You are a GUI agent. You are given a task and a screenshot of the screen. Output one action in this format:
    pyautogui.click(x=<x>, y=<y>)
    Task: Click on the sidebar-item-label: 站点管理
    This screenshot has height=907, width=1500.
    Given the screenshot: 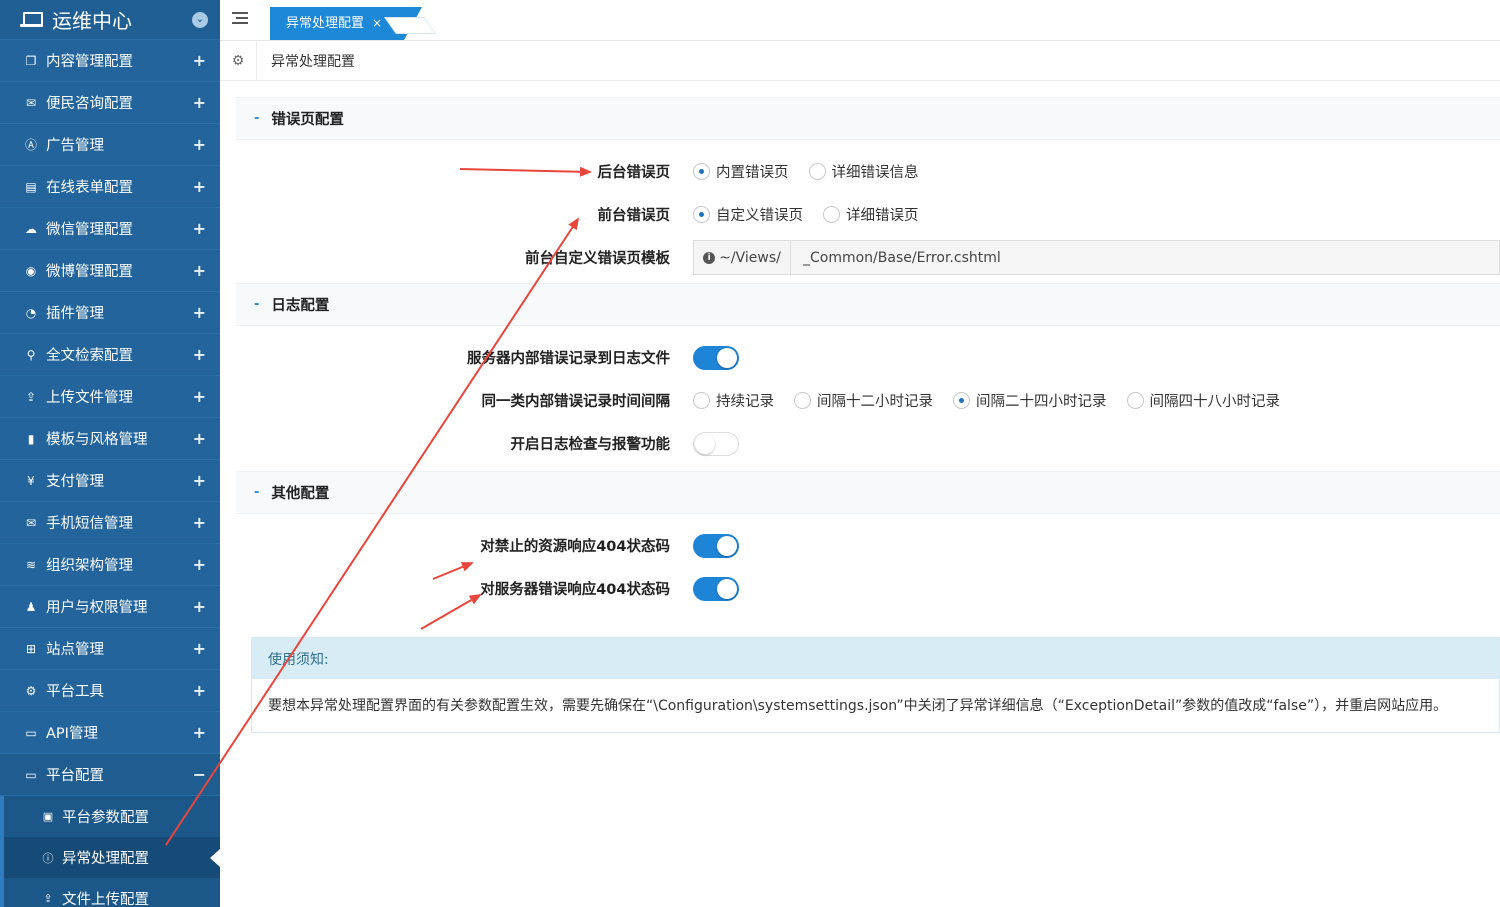 What is the action you would take?
    pyautogui.click(x=75, y=650)
    